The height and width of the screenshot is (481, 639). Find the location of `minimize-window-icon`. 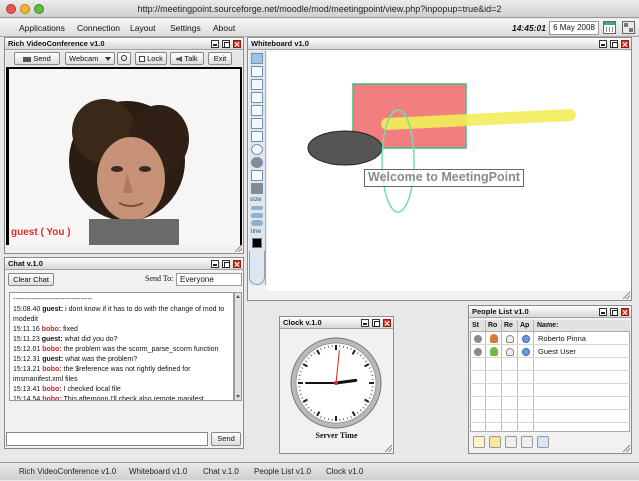

minimize-window-icon is located at coordinates (25, 9).